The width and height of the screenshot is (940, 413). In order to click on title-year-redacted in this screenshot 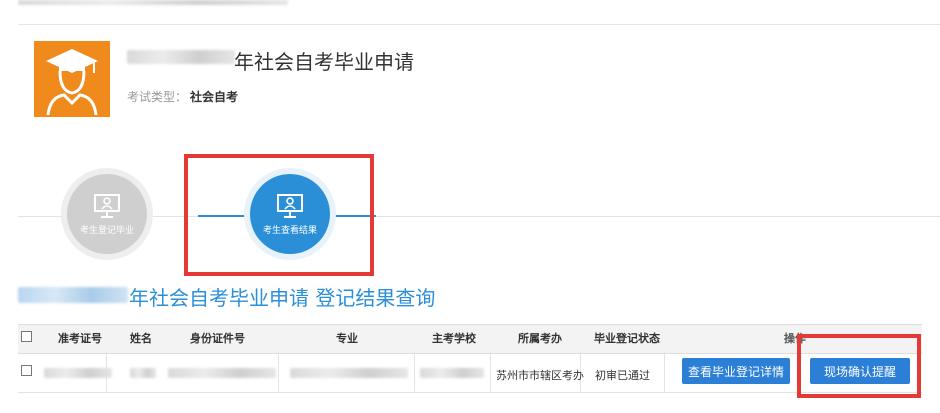, I will do `click(181, 57)`.